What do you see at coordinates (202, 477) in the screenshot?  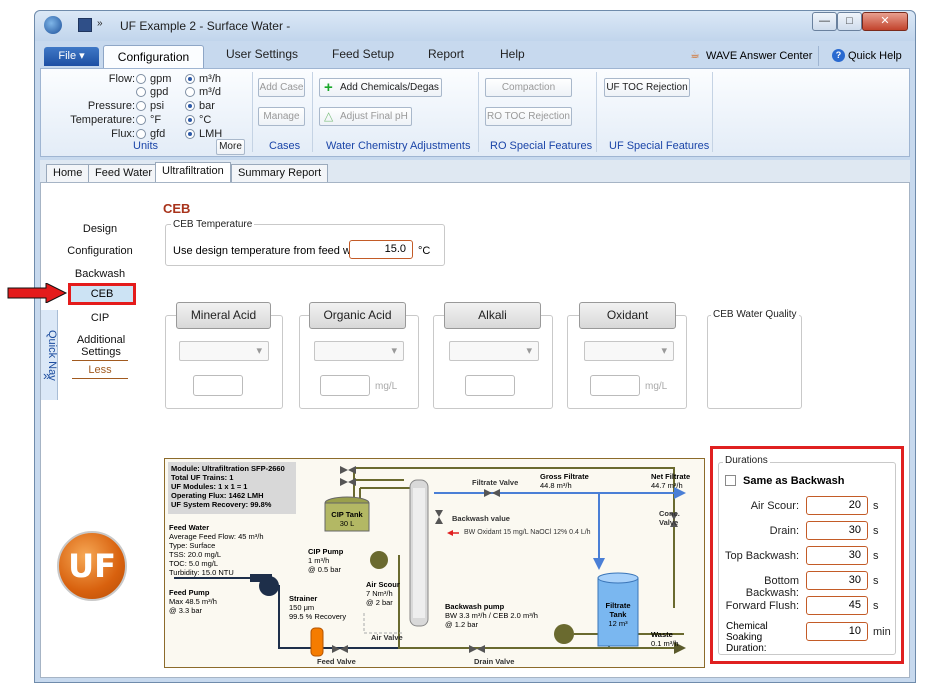 I see `module-info-line: Total UF Trains: 1` at bounding box center [202, 477].